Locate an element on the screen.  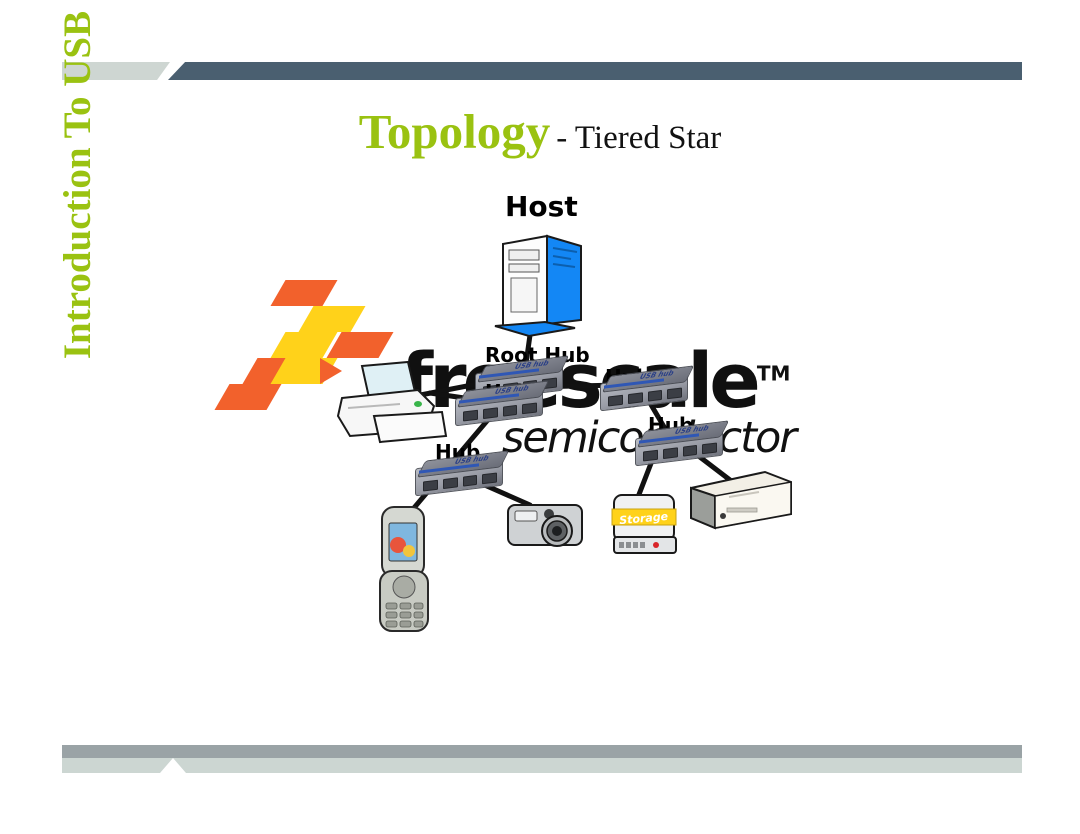
page-title-subtitle: - Tiered Star is located at coordinates (639, 138).